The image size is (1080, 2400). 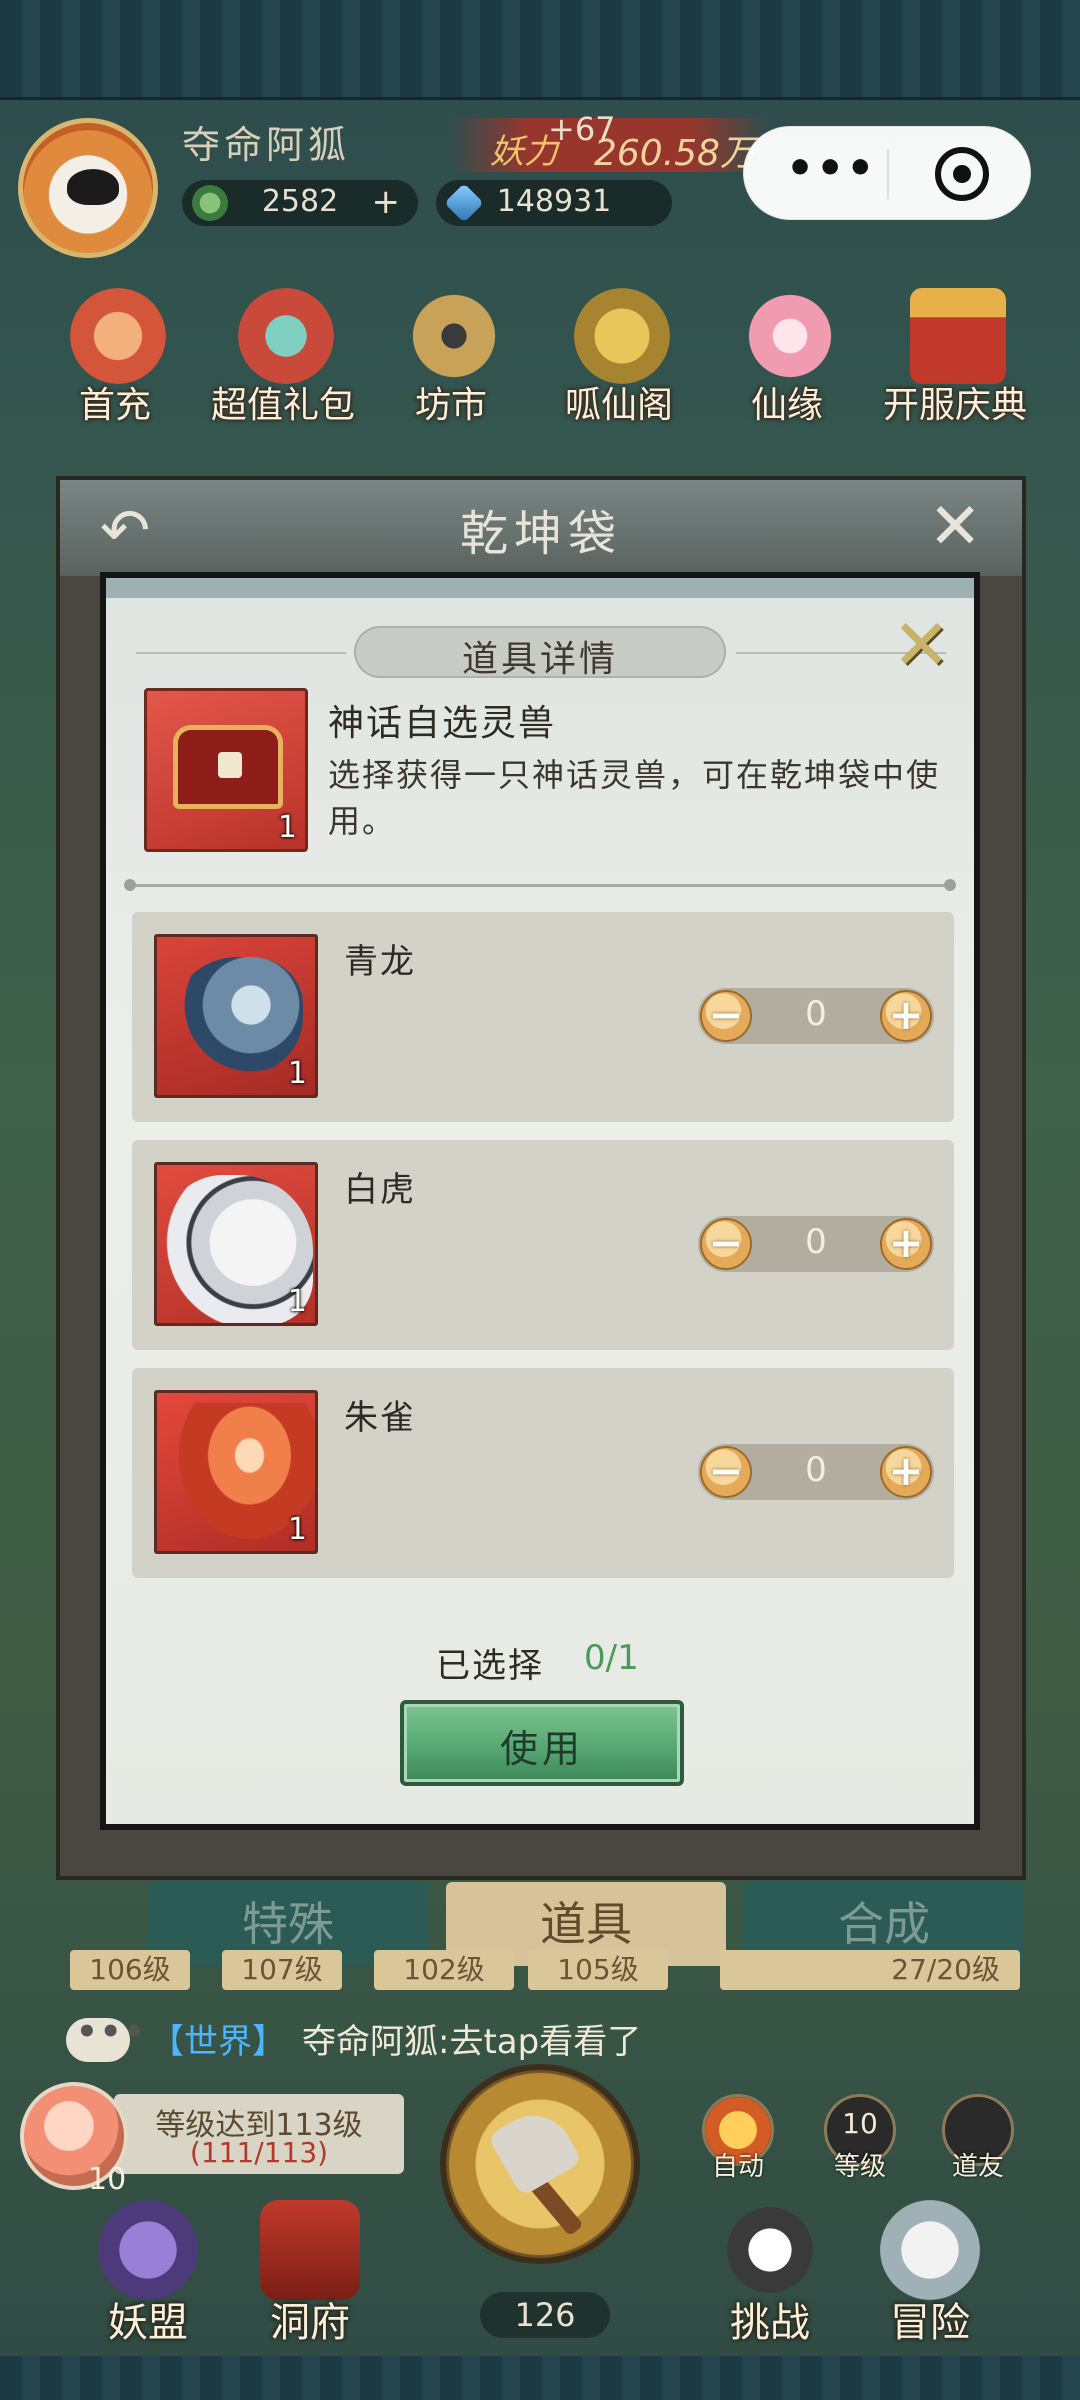 I want to click on chest-shape, so click(x=228, y=767).